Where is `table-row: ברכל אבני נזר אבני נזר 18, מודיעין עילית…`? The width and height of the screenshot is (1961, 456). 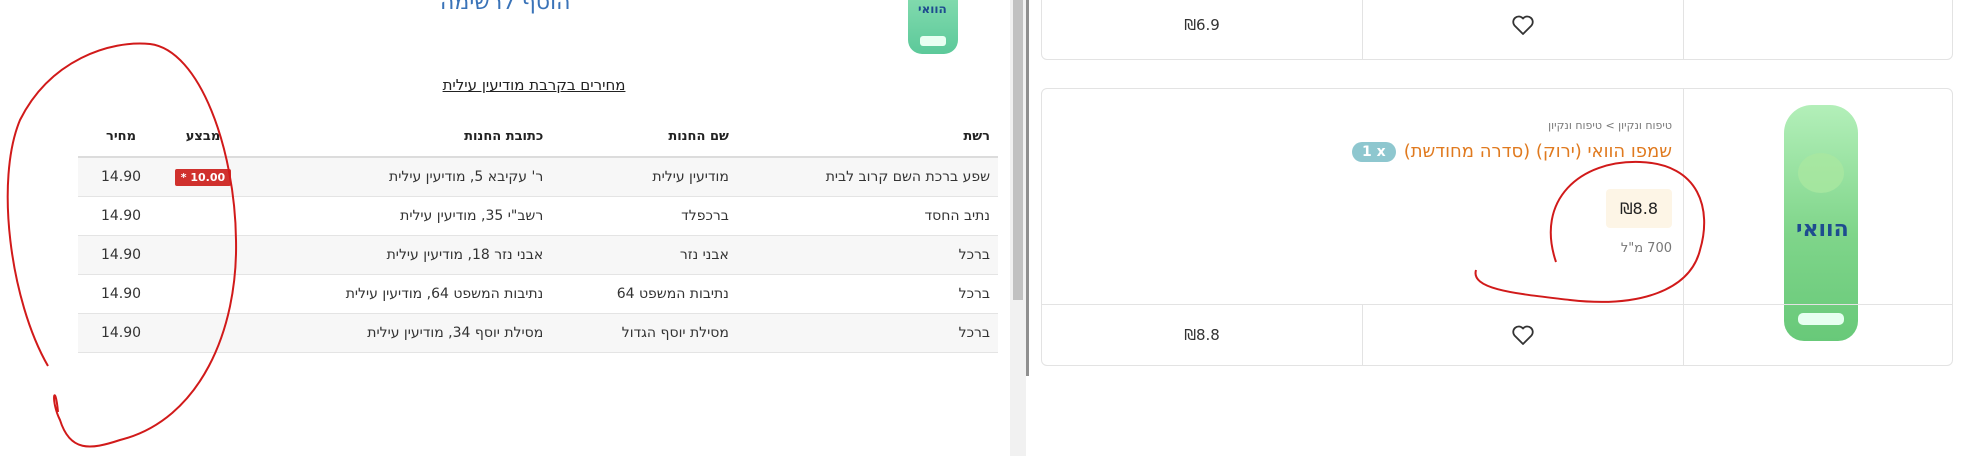
table-row: ברכל אבני נזר אבני נזר 18, מודיעין עילית… is located at coordinates (538, 255).